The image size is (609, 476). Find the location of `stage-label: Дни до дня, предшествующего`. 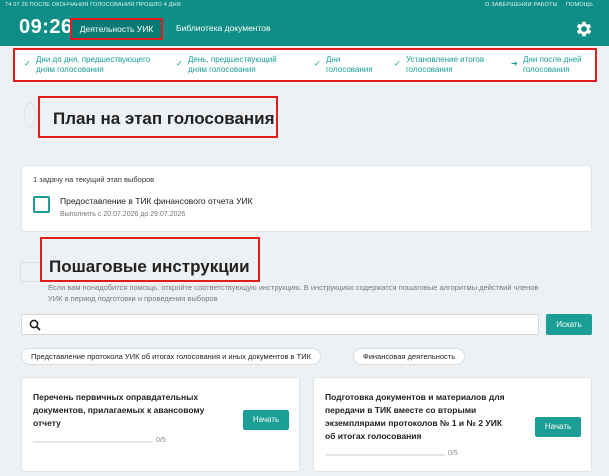

stage-label: Дни до дня, предшествующего is located at coordinates (93, 59).